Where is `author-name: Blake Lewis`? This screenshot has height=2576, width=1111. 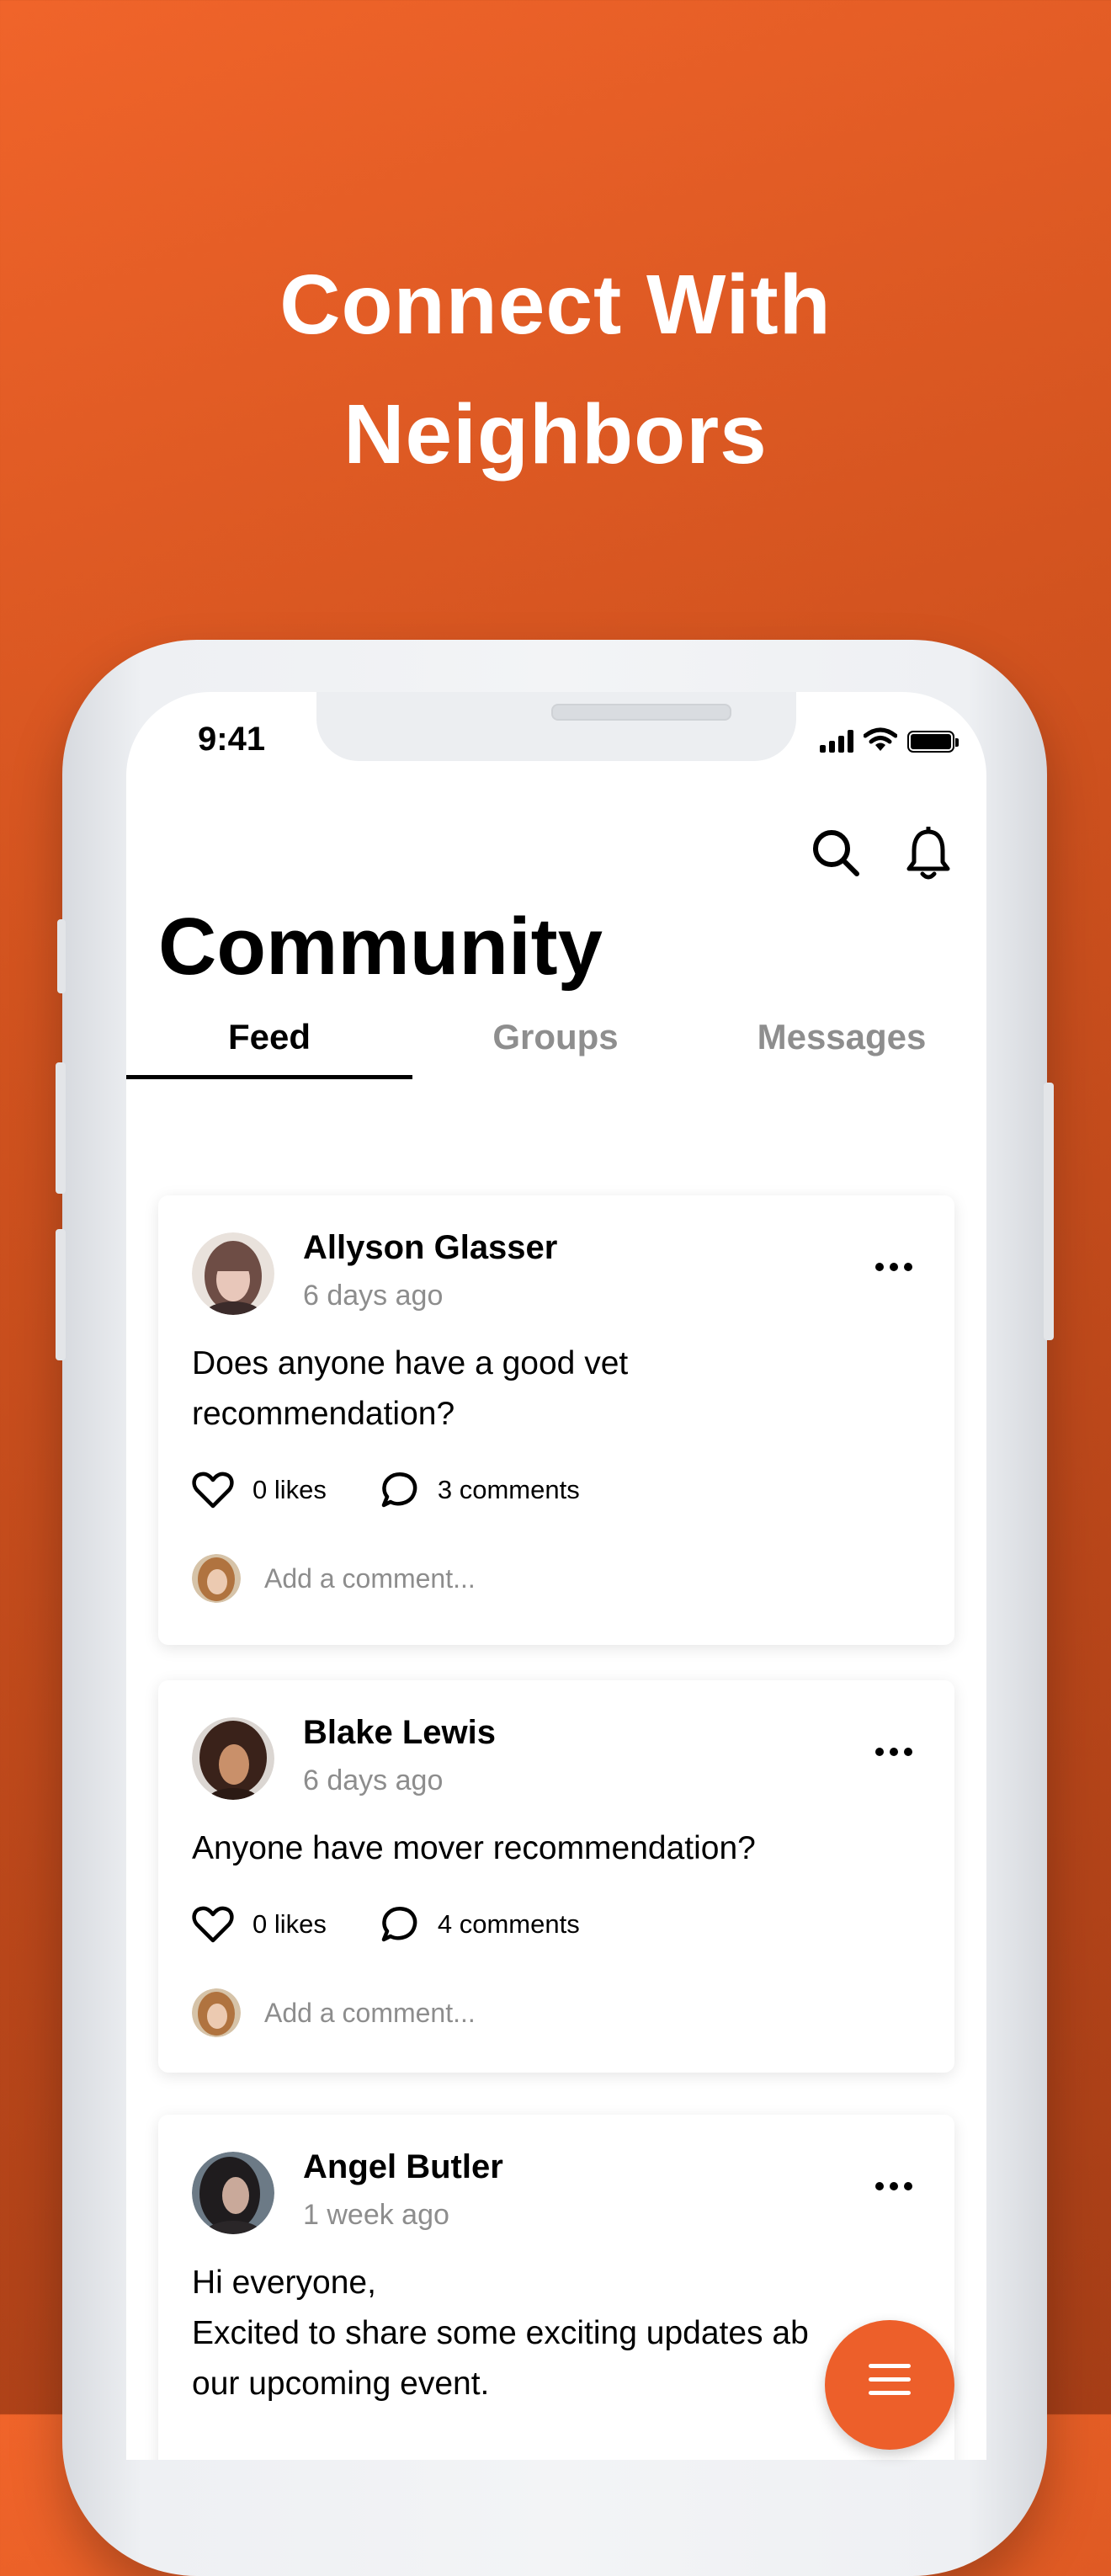 author-name: Blake Lewis is located at coordinates (399, 1733).